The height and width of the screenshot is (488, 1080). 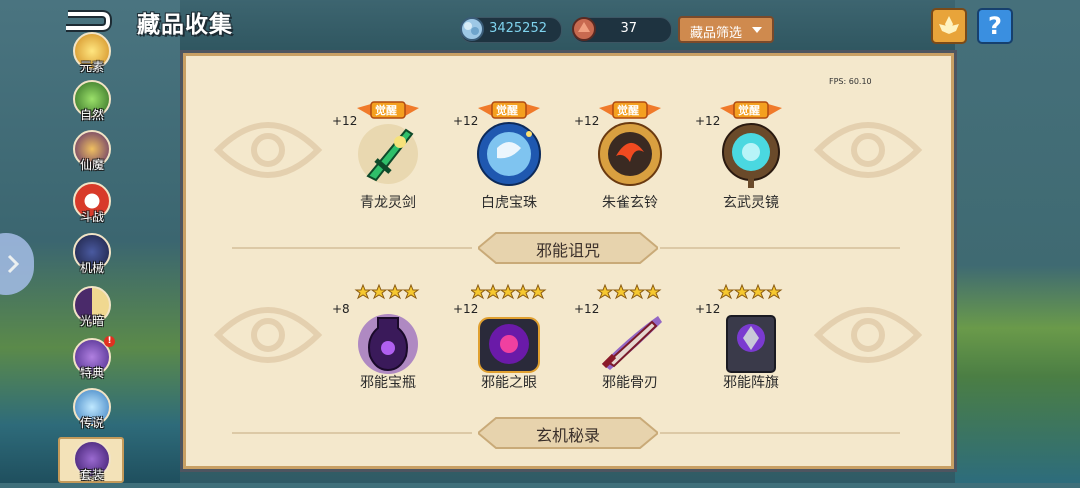 What do you see at coordinates (92, 257) in the screenshot?
I see `category-mech: 机械` at bounding box center [92, 257].